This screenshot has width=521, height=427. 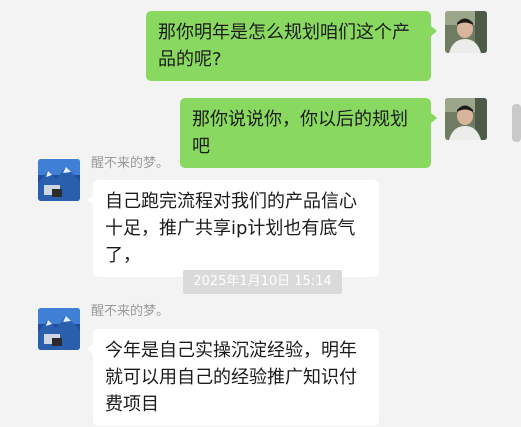 I want to click on timestamp: 2025年1月10日 15:14, so click(x=262, y=282).